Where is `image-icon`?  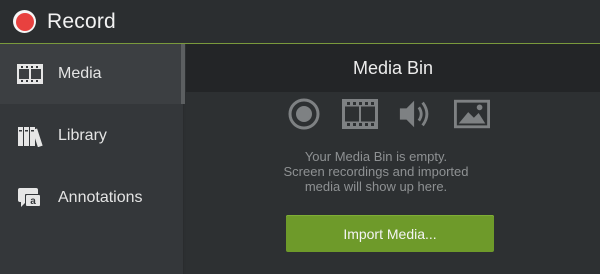
image-icon is located at coordinates (472, 114).